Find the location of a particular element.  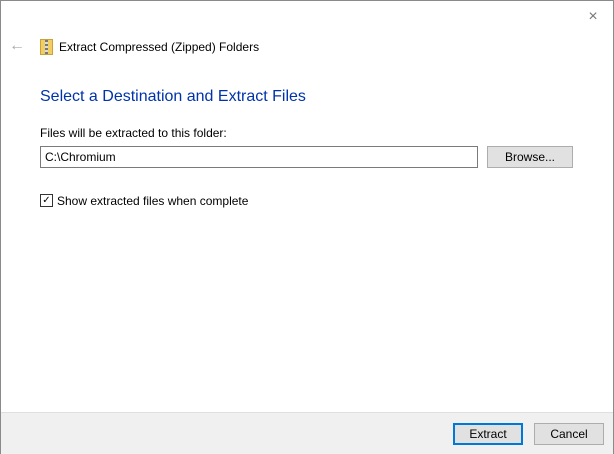

page-heading: Select a Destination and Extract Files is located at coordinates (173, 96).